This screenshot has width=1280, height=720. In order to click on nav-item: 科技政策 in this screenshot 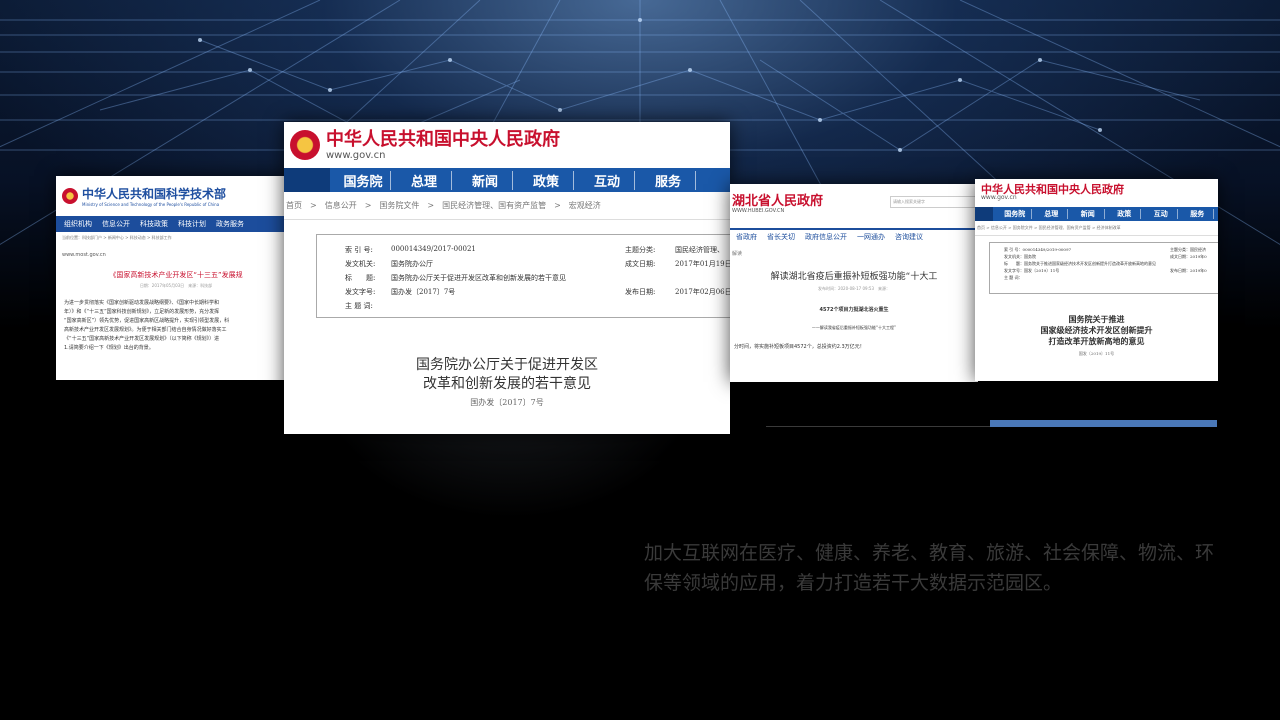, I will do `click(154, 224)`.